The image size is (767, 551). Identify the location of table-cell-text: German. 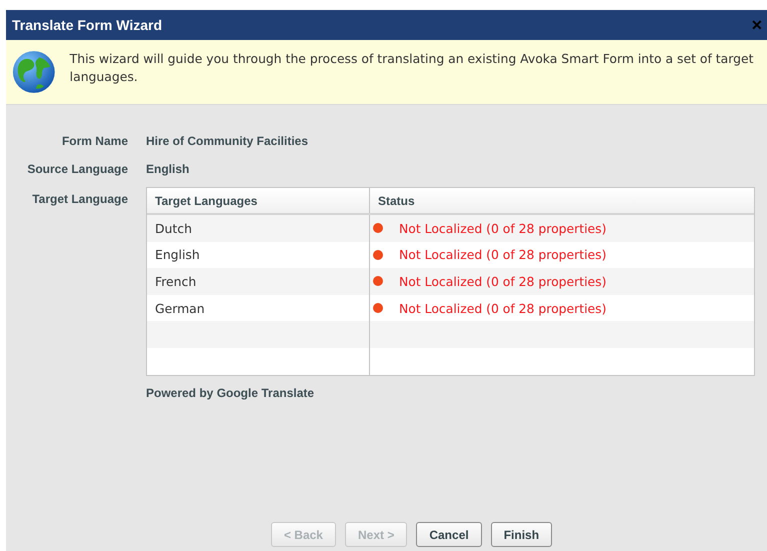
(180, 309).